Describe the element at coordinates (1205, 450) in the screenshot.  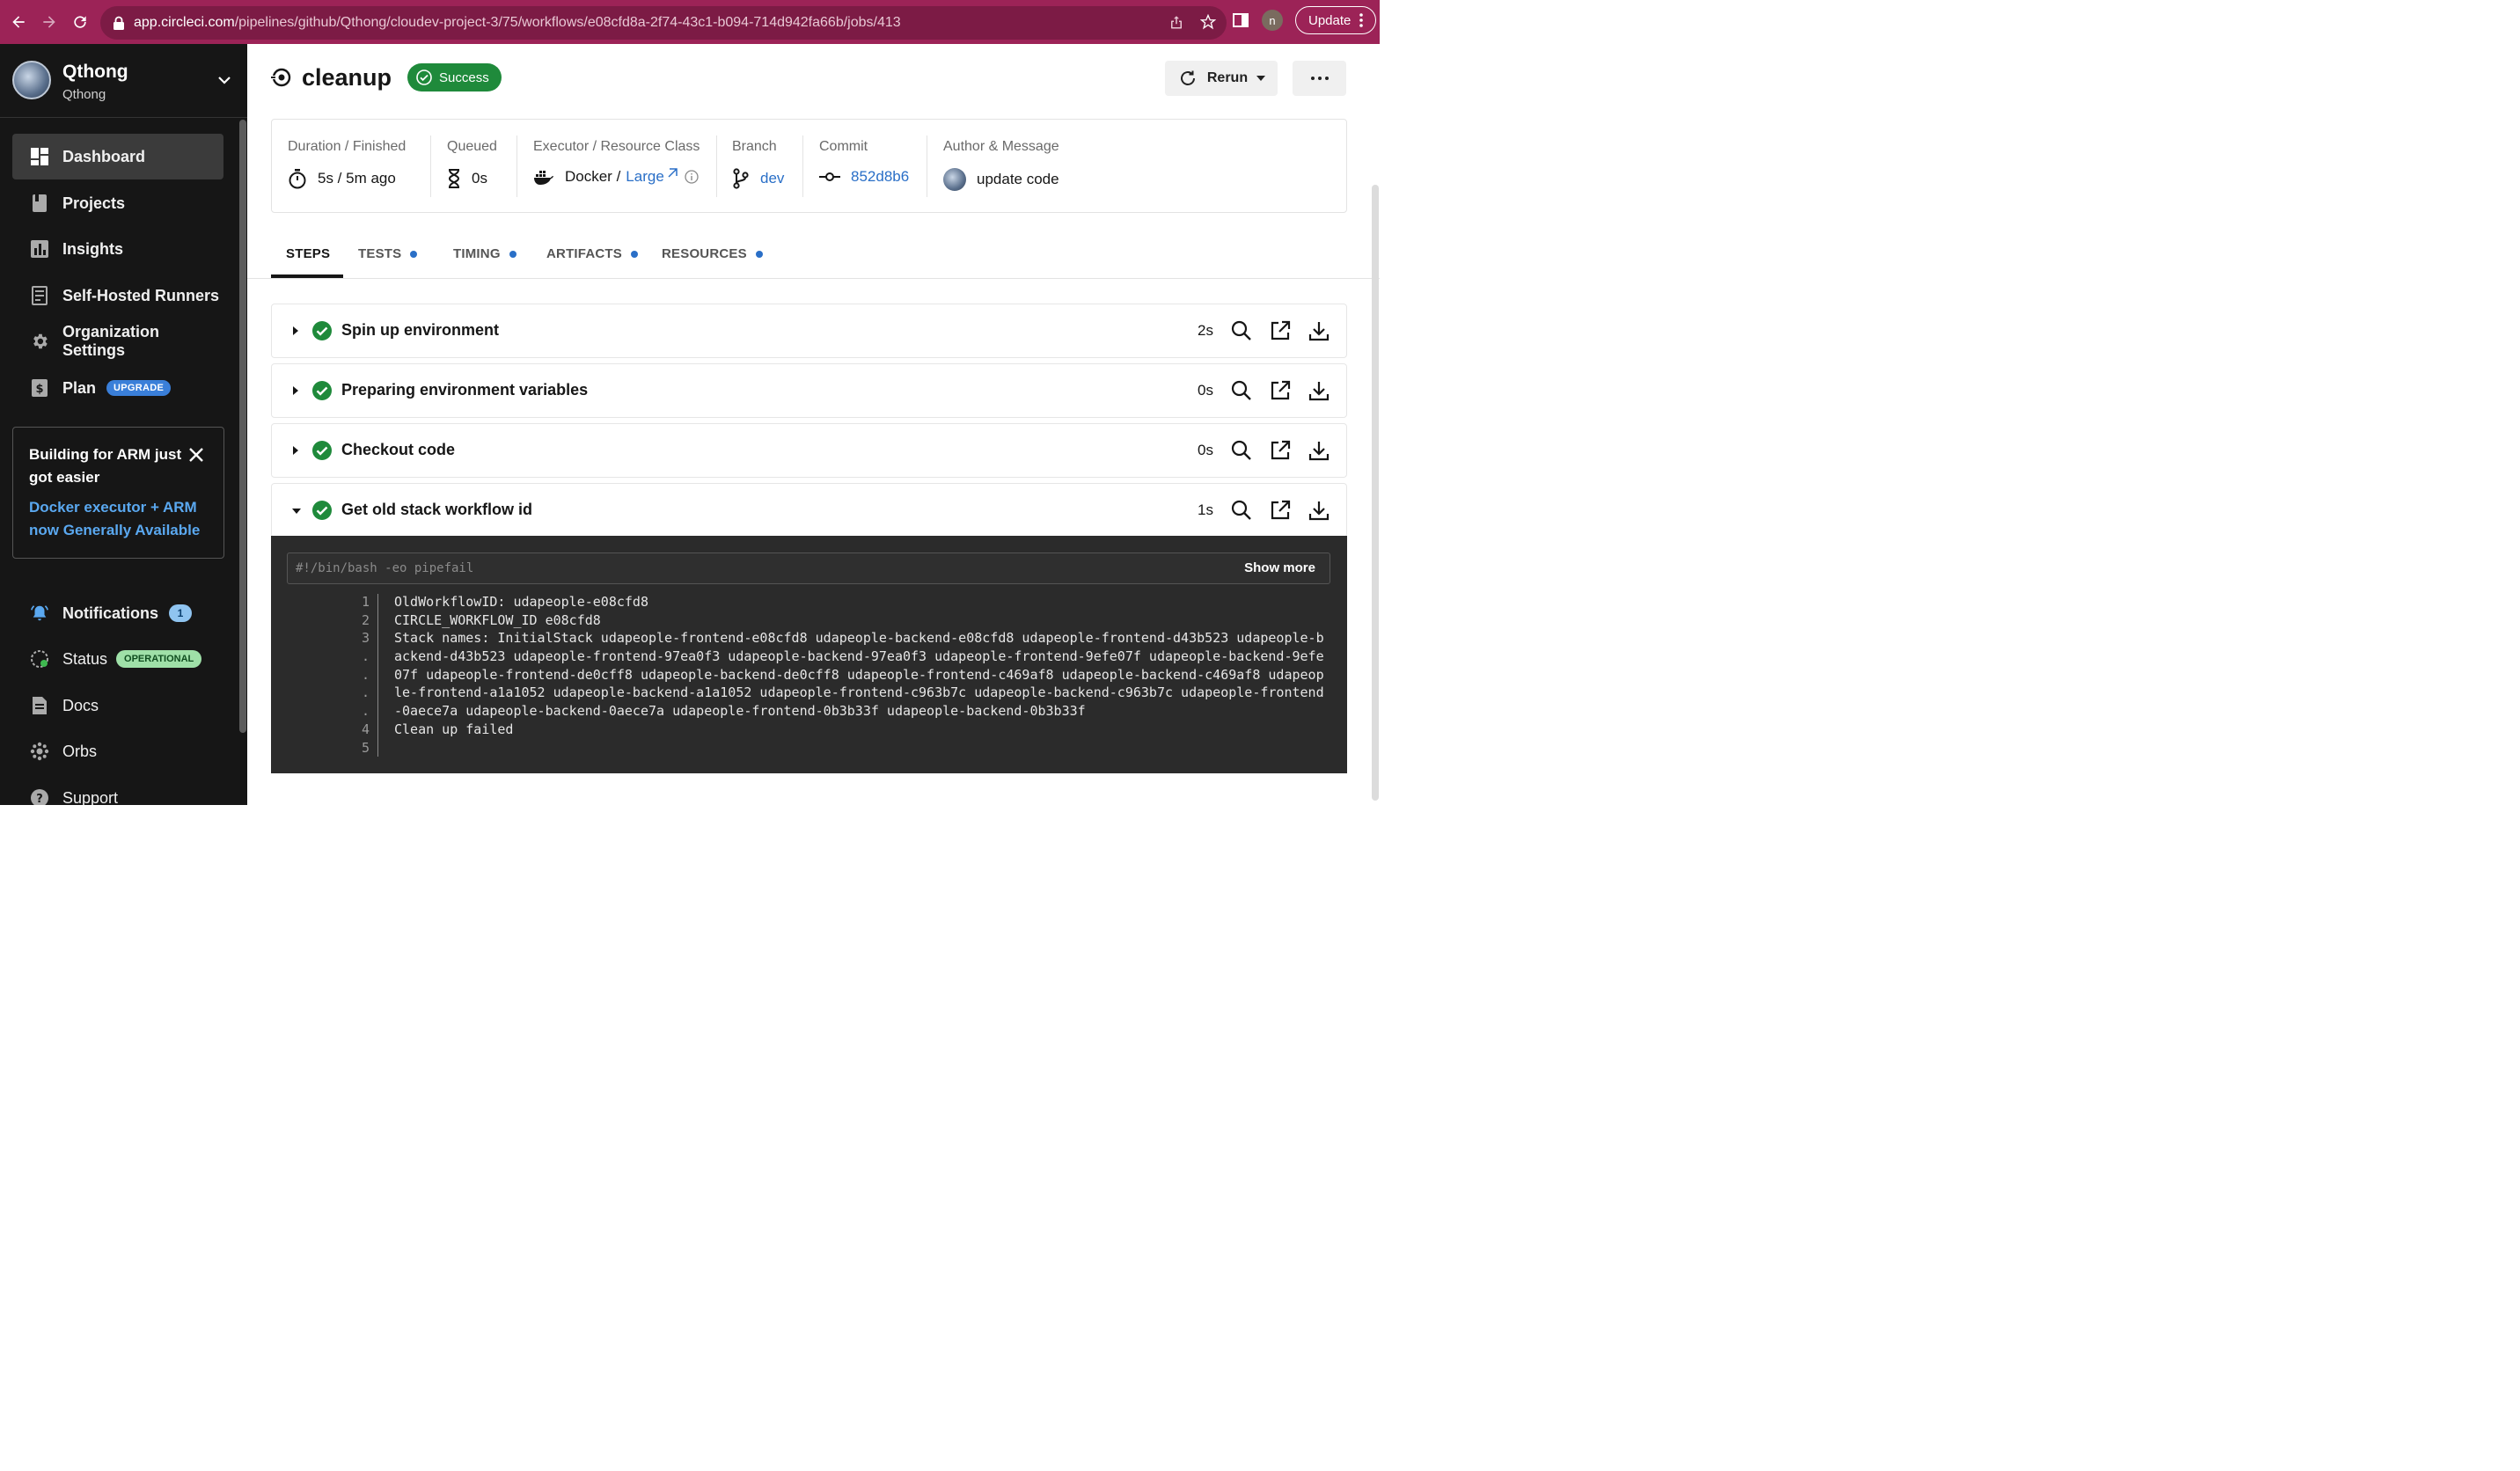
I see `step-duration: 0s` at that location.